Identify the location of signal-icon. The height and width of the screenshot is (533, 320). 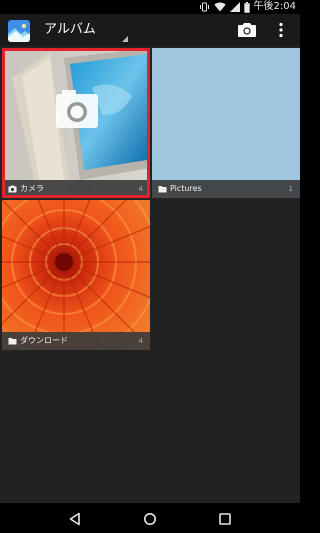
(234, 7).